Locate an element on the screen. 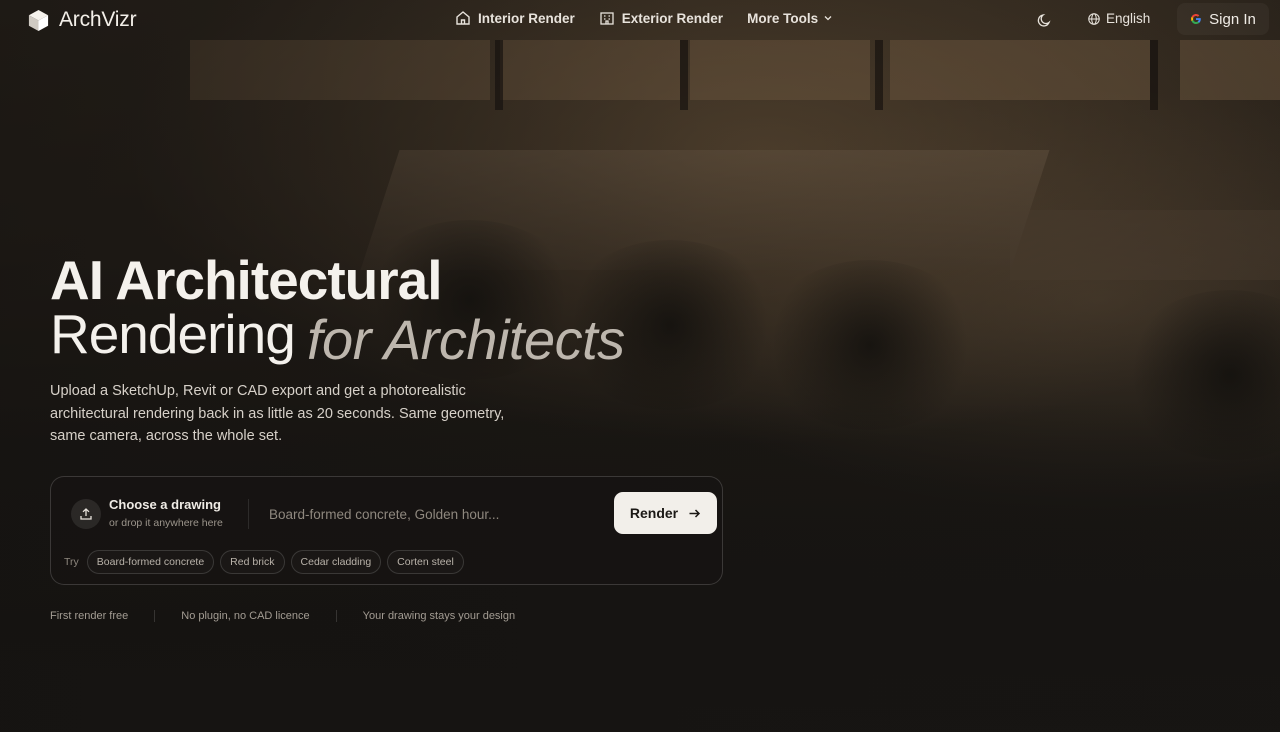 Image resolution: width=1280 pixels, height=732 pixels. nav-more-tools-label: More Tools is located at coordinates (783, 18).